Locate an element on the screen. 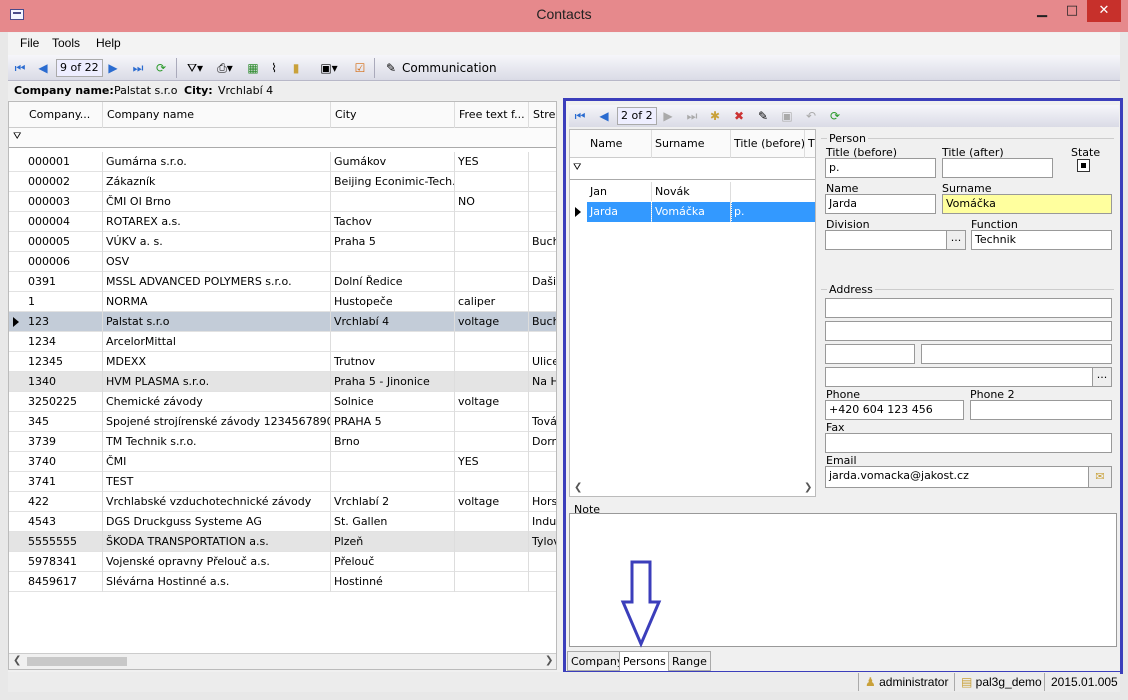 The image size is (1128, 700). col-street: Stree is located at coordinates (542, 115).